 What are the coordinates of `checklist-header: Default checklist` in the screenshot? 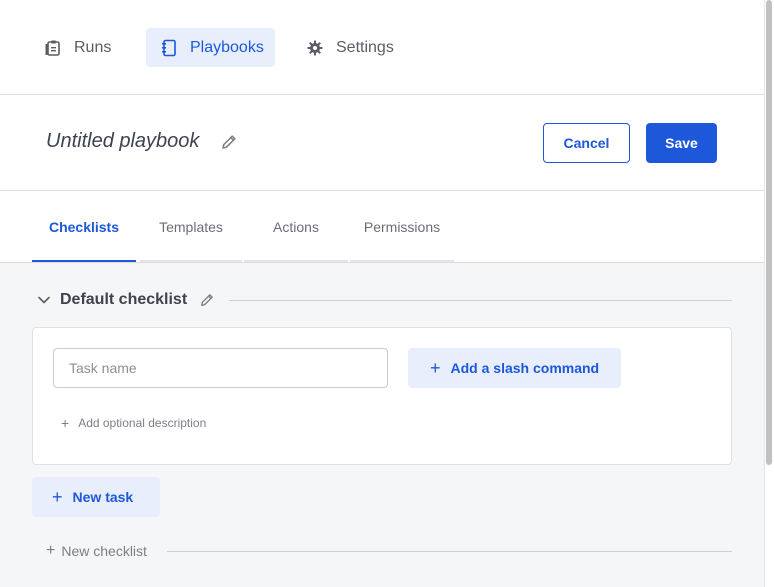 It's located at (382, 300).